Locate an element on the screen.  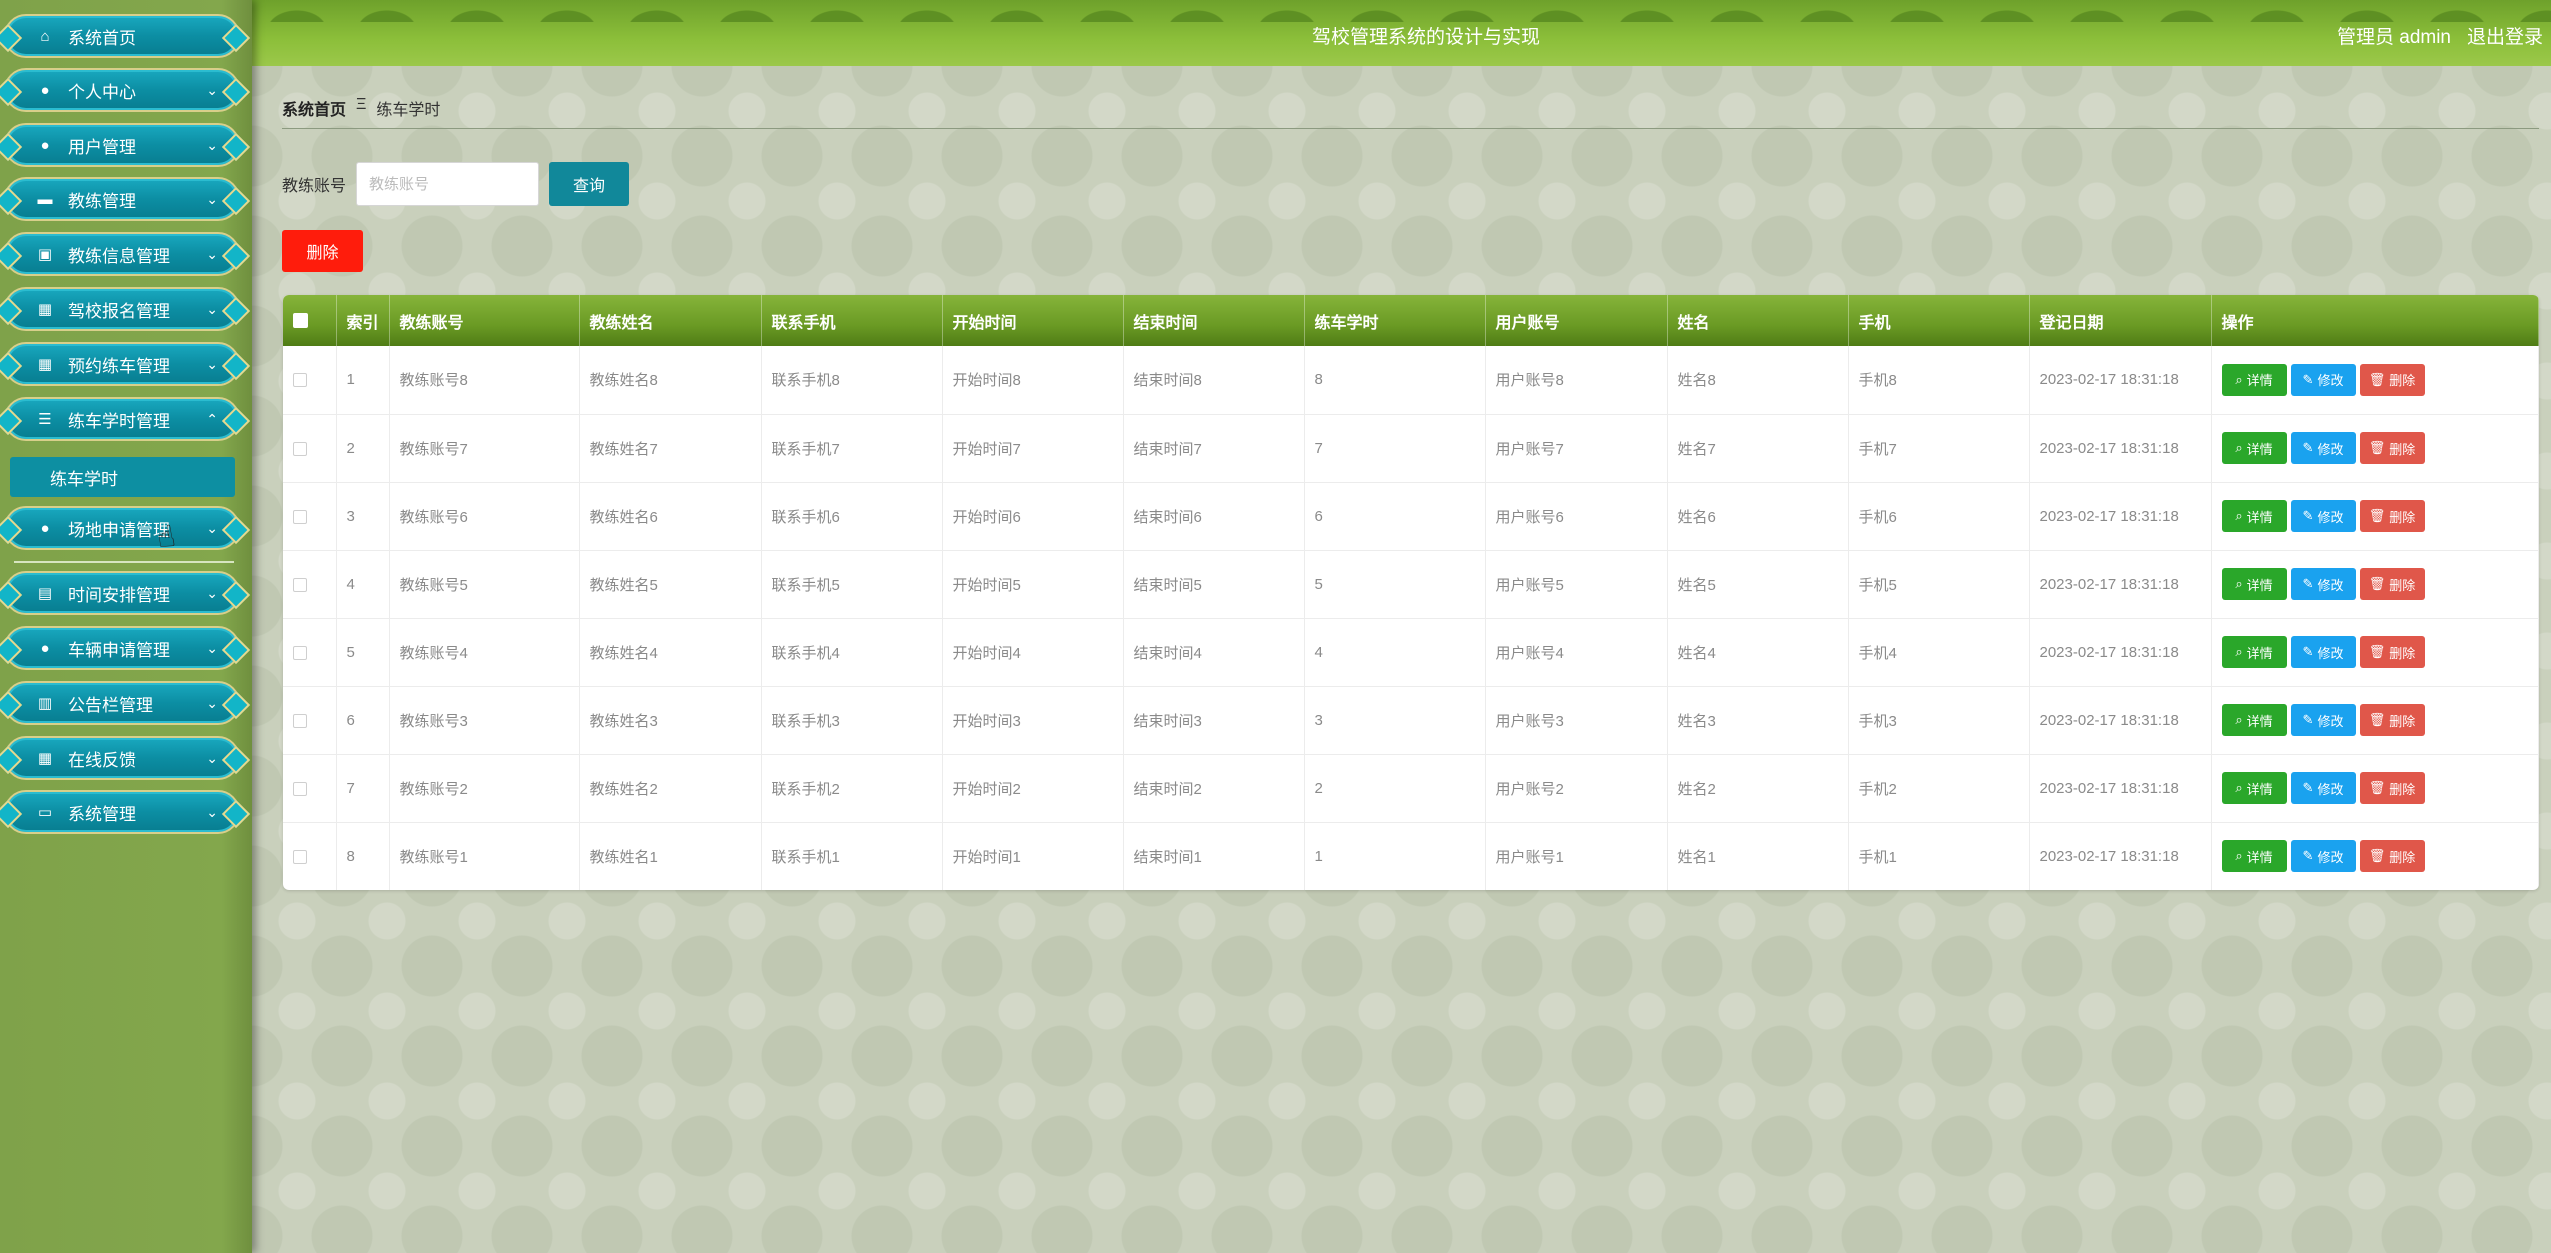
sidebar-item-personal-center: ● 个人中心 ⌄ is located at coordinates (122, 90).